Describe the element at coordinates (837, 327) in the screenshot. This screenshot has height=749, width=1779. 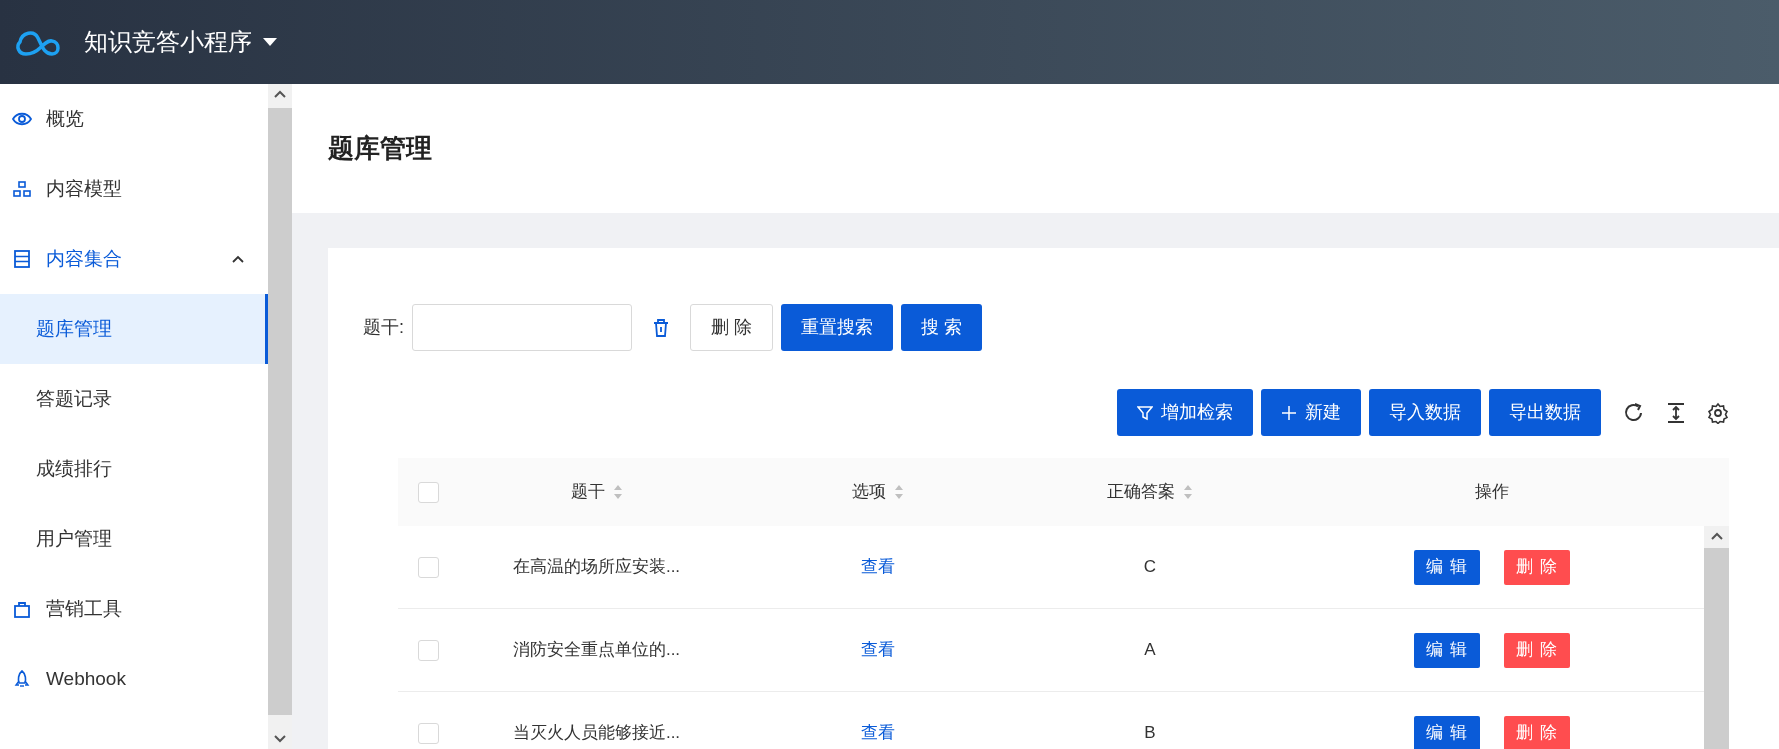
I see `search-button: 重置搜索` at that location.